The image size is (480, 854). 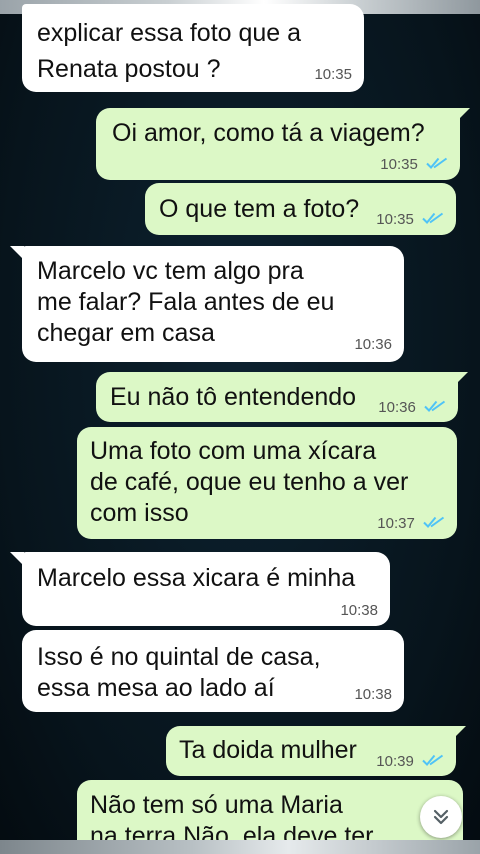 I want to click on bottom-edge, so click(x=240, y=847).